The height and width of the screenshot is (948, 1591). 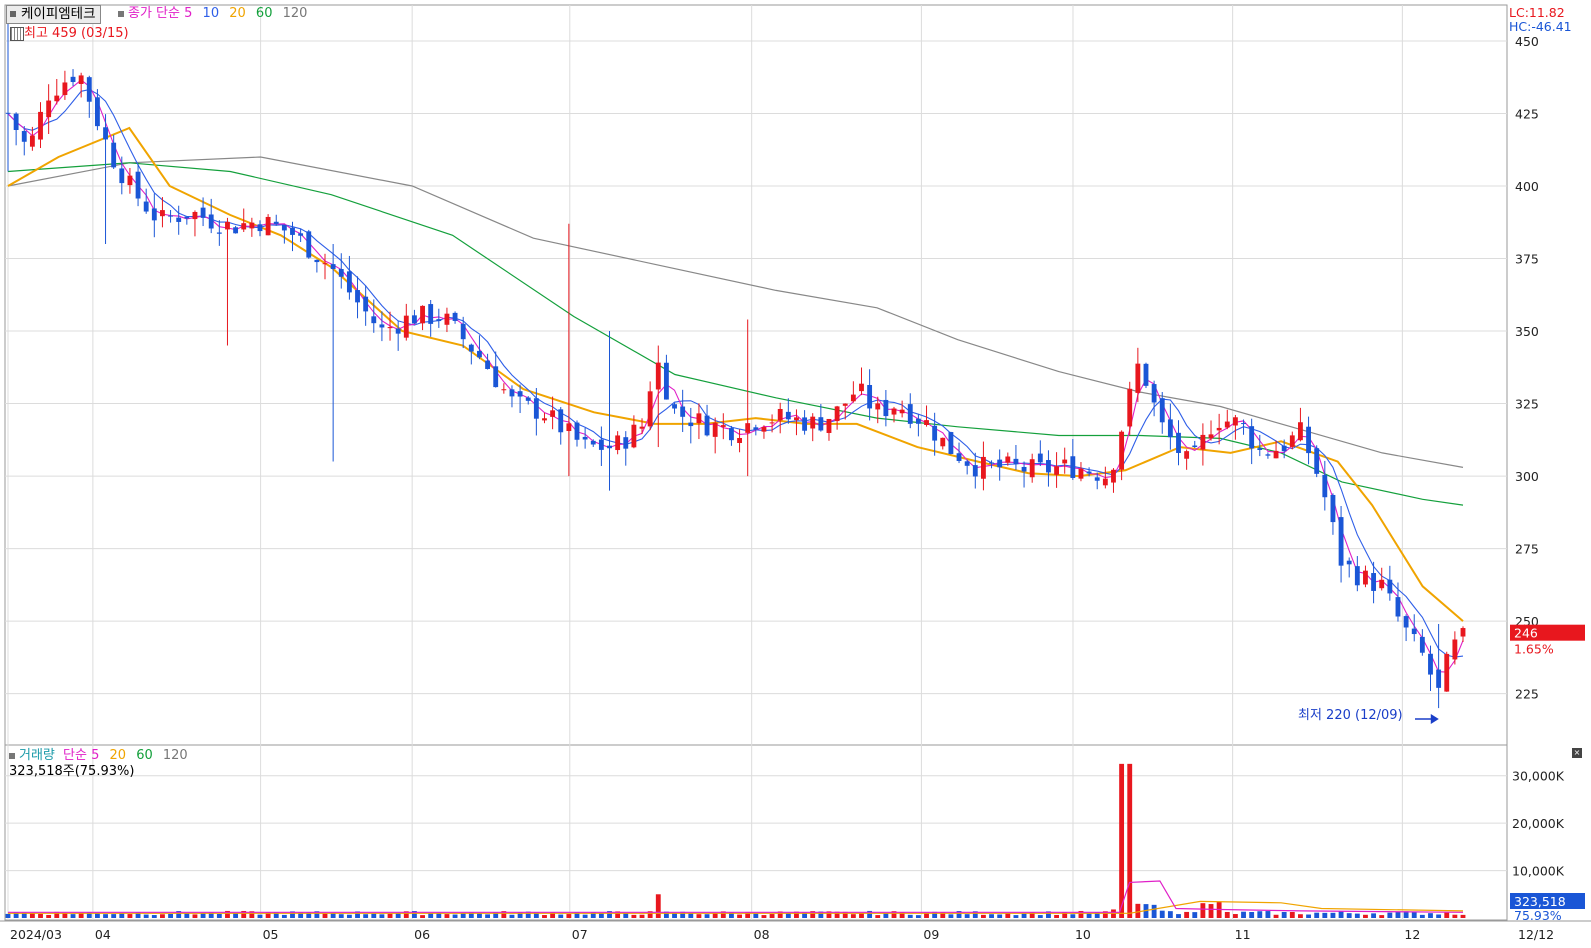 I want to click on stock-name-button: 케이피엠테크, so click(x=53, y=14).